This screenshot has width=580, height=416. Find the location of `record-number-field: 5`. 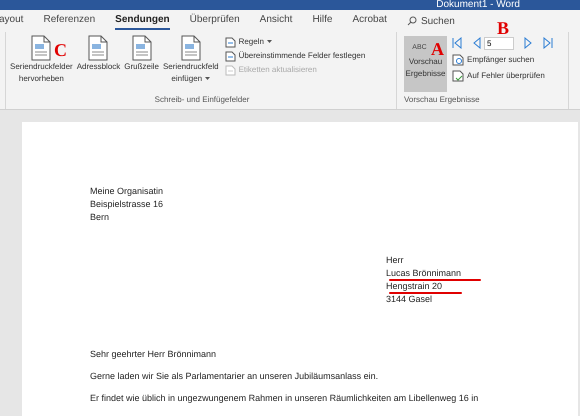

record-number-field: 5 is located at coordinates (499, 43).